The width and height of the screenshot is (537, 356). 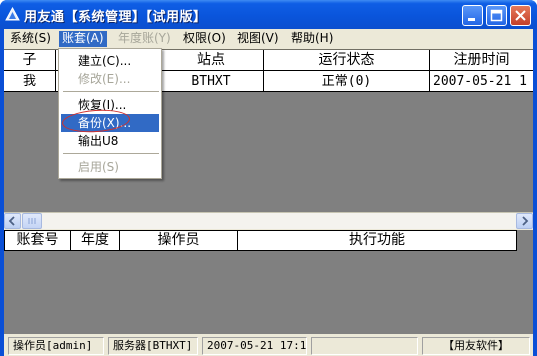 What do you see at coordinates (115, 17) in the screenshot?
I see `window-title: 用友通【系统管理】【试用版】` at bounding box center [115, 17].